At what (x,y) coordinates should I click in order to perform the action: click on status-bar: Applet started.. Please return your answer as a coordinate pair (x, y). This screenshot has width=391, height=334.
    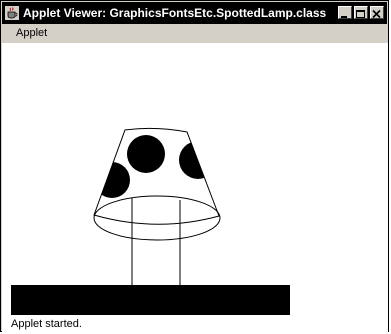
    Looking at the image, I should click on (195, 324).